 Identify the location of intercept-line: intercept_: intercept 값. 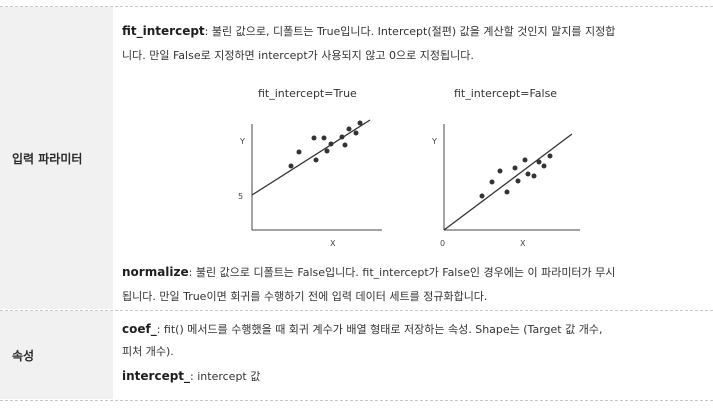
(412, 376).